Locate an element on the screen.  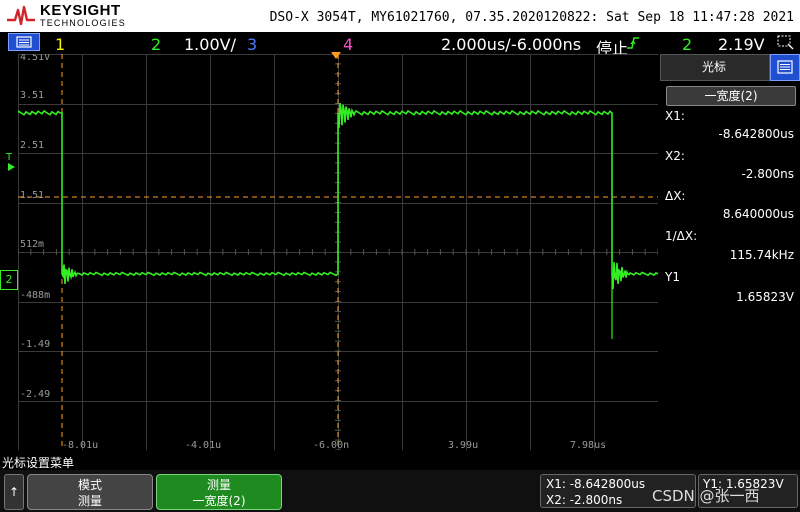
softkey-measure-label: 测量 is located at coordinates (218, 485).